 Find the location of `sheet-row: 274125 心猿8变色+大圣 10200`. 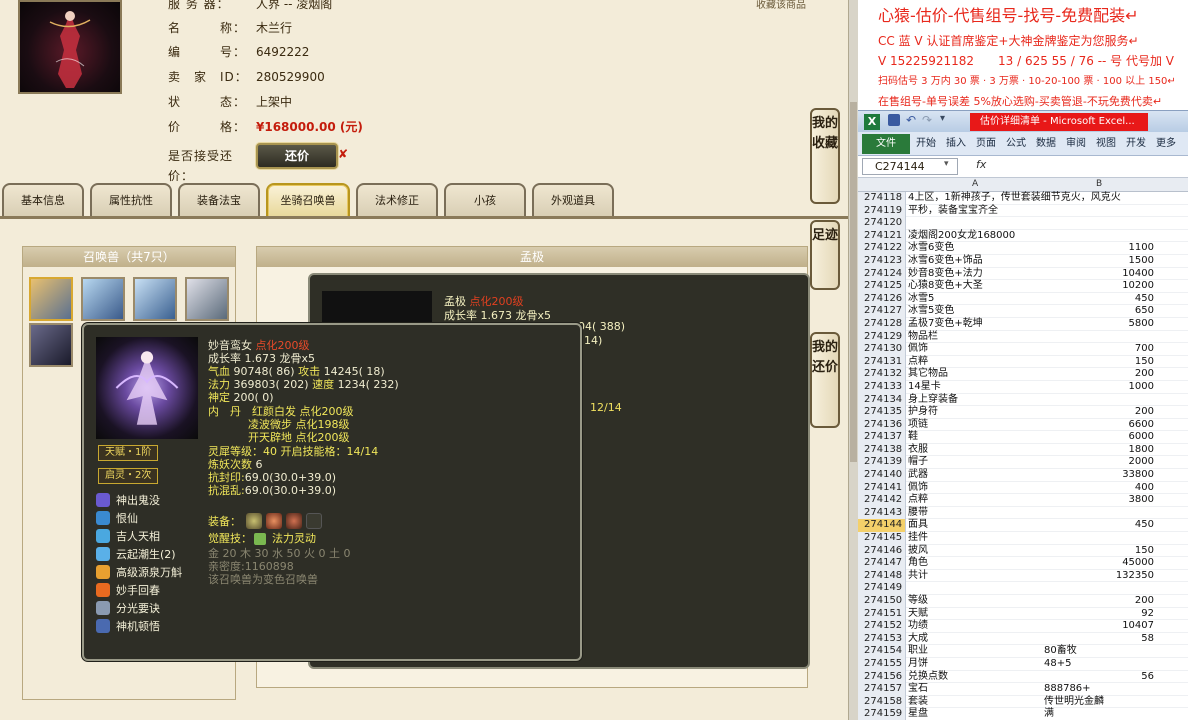

sheet-row: 274125 心猿8变色+大圣 10200 is located at coordinates (1023, 286).